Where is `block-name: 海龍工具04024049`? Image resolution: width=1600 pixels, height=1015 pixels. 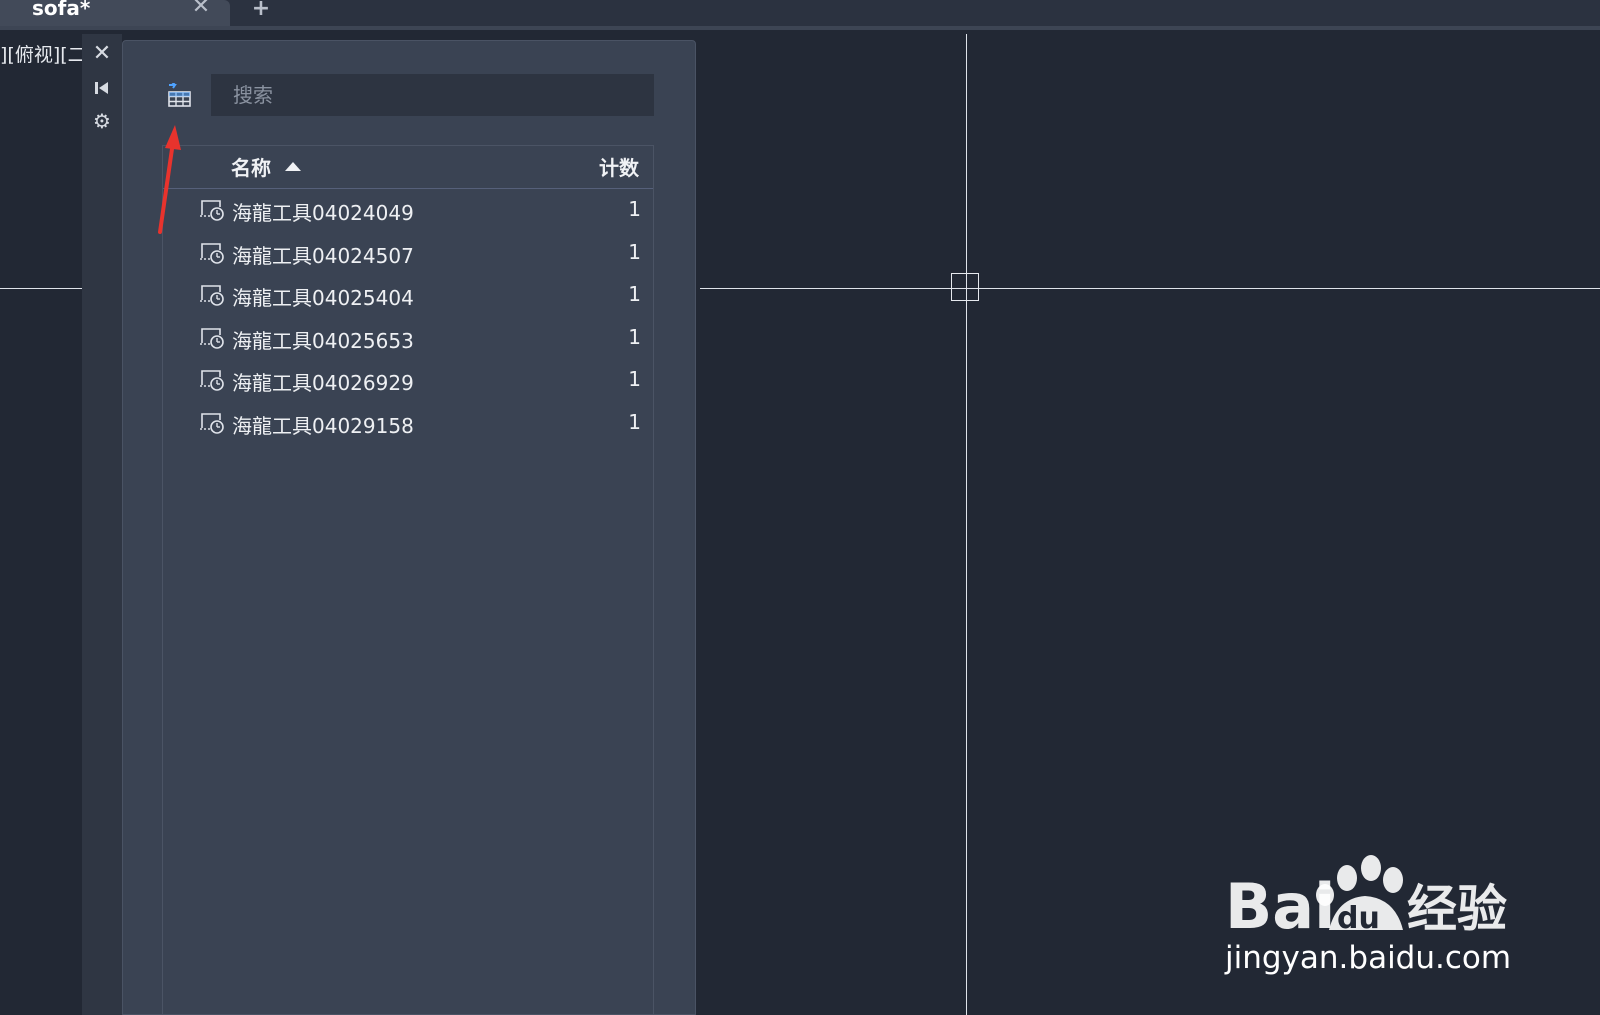
block-name: 海龍工具04024049 is located at coordinates (323, 213).